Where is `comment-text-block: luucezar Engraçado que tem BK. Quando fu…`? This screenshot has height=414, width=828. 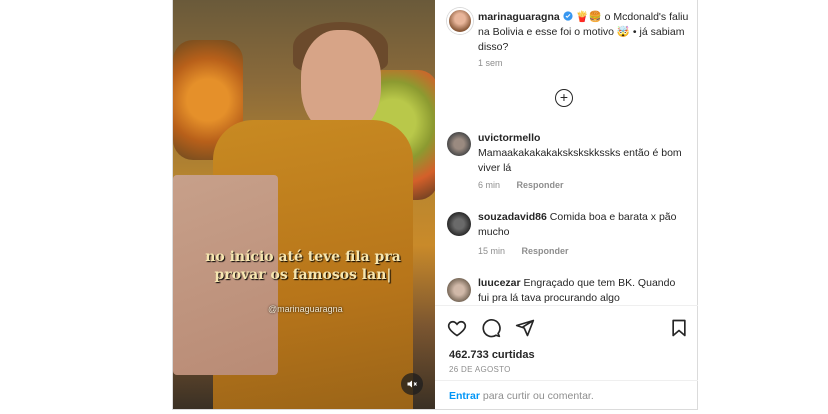
comment-text-block: luucezar Engraçado que tem BK. Quando fu… is located at coordinates (580, 290).